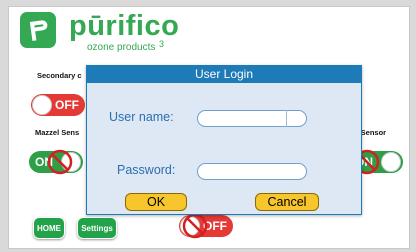 This screenshot has width=416, height=252. Describe the element at coordinates (57, 132) in the screenshot. I see `section-label-mazzel: Mazzel Sens` at that location.